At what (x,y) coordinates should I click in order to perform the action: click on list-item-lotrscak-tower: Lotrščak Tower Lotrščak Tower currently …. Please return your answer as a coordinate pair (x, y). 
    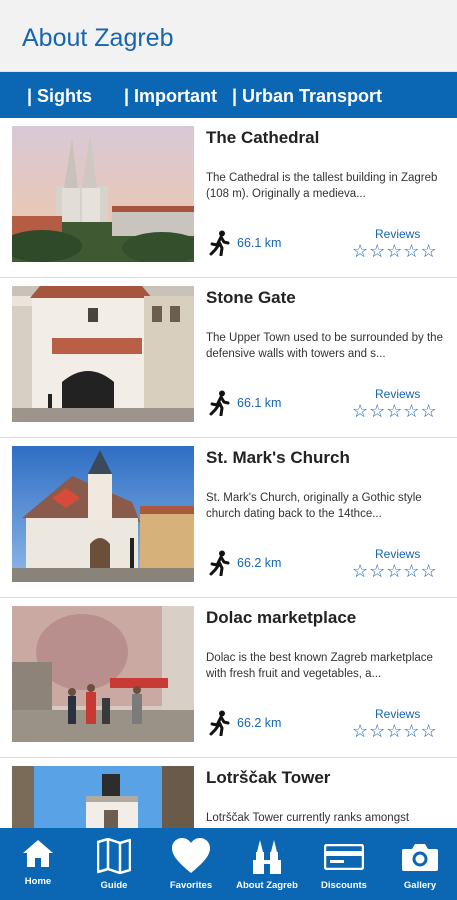
    Looking at the image, I should click on (228, 793).